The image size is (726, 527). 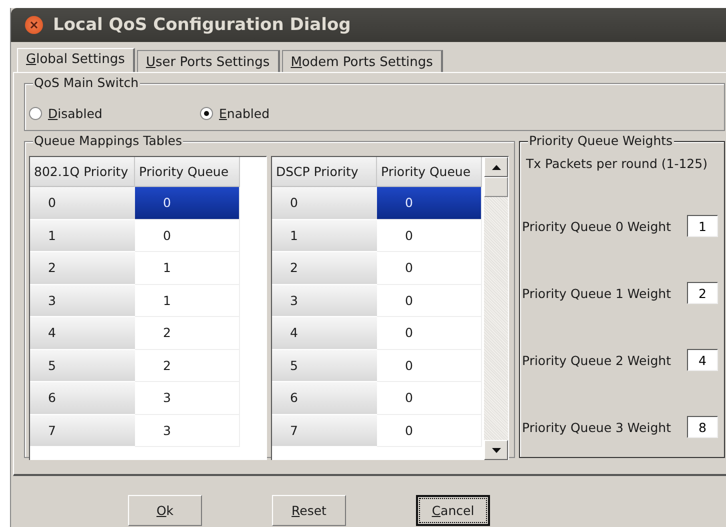 What do you see at coordinates (596, 226) in the screenshot?
I see `field-label: Priority Queue 0 Weight` at bounding box center [596, 226].